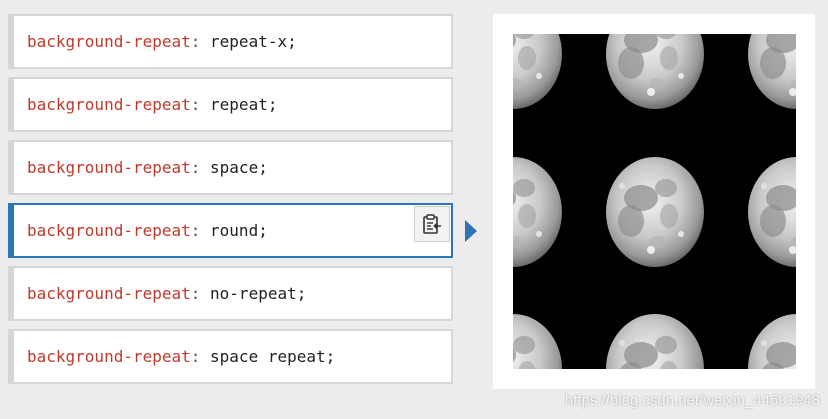 This screenshot has width=828, height=419. I want to click on option-space: background-repeat: space;, so click(230, 167).